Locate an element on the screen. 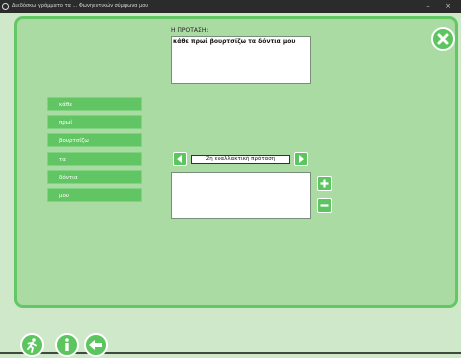 The image size is (461, 358). back-arrow-icon is located at coordinates (95, 345).